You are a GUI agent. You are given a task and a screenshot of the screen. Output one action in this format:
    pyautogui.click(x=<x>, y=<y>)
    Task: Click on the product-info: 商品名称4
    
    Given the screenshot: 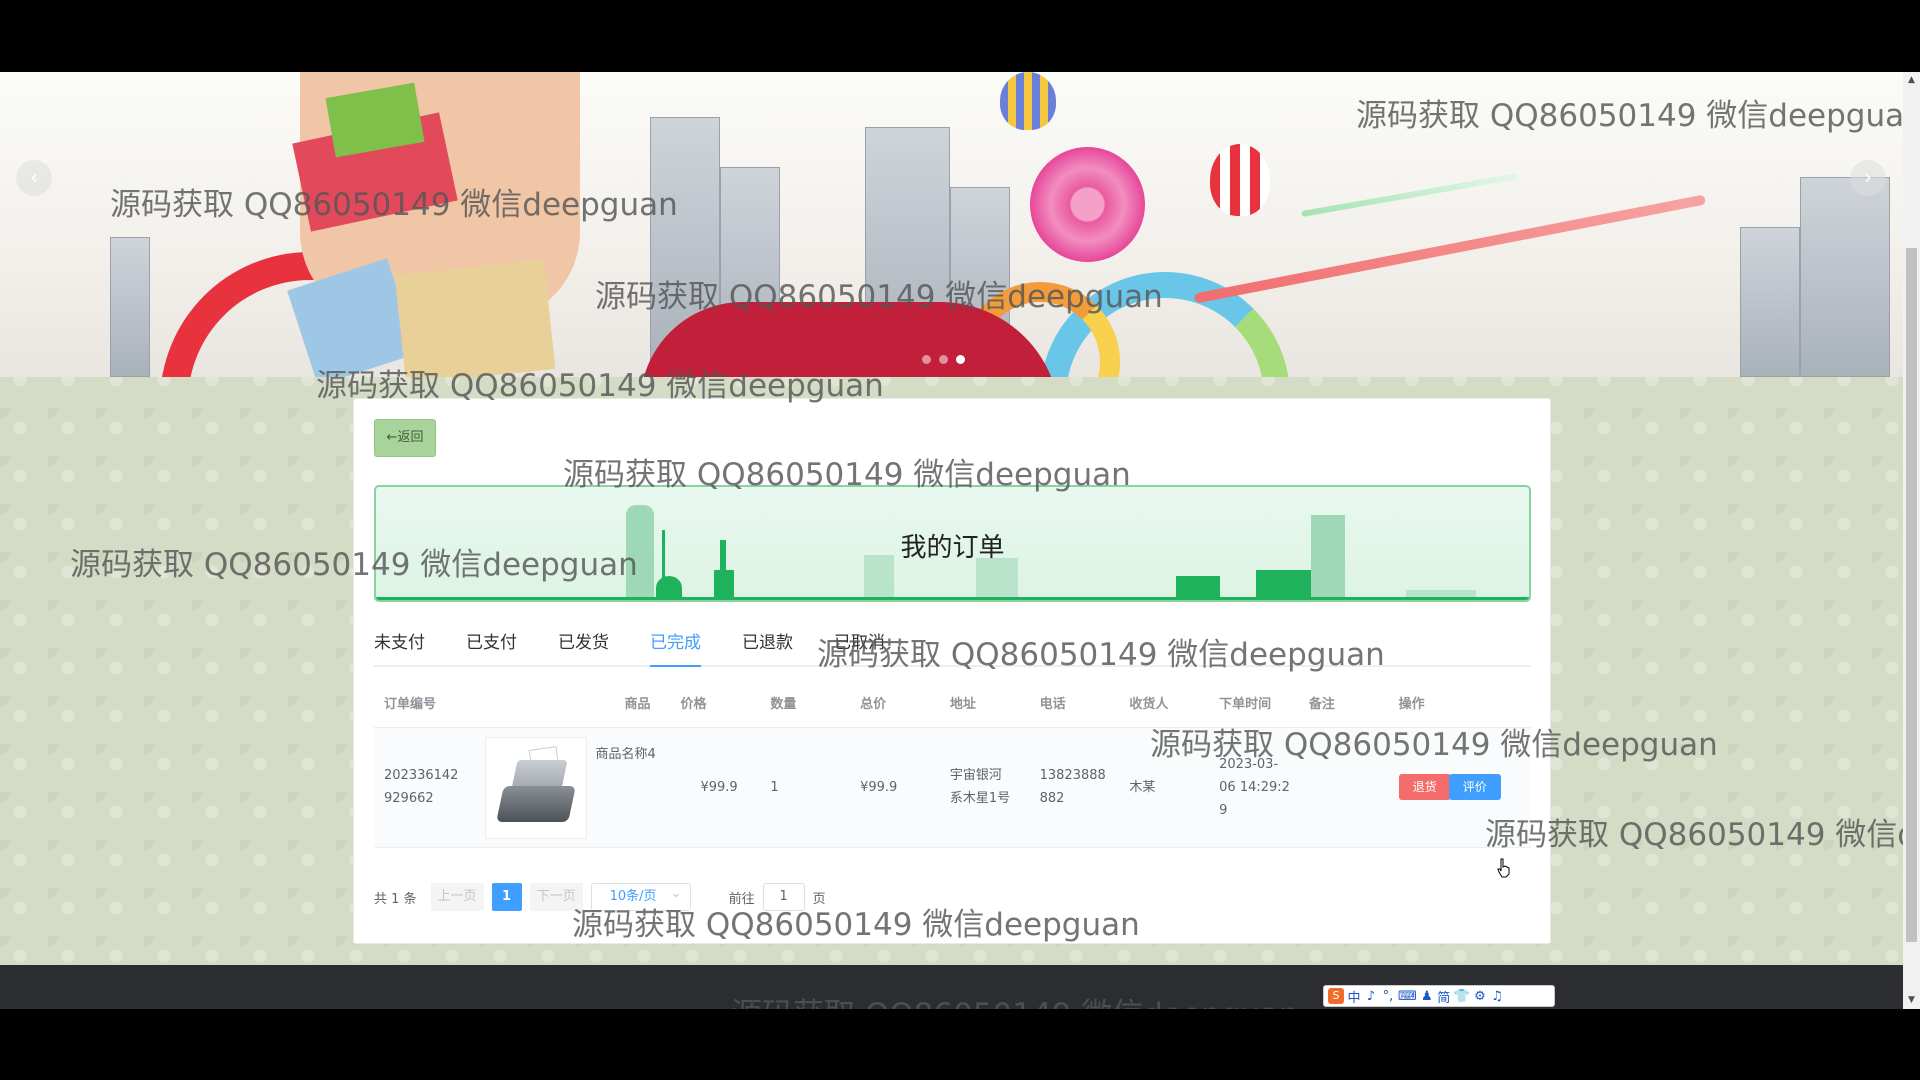 What is the action you would take?
    pyautogui.click(x=570, y=787)
    